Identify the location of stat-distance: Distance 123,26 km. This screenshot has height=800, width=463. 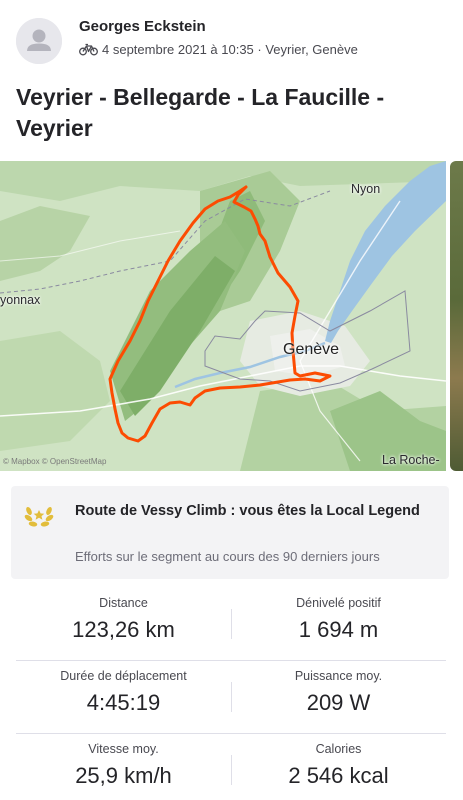
(123, 624).